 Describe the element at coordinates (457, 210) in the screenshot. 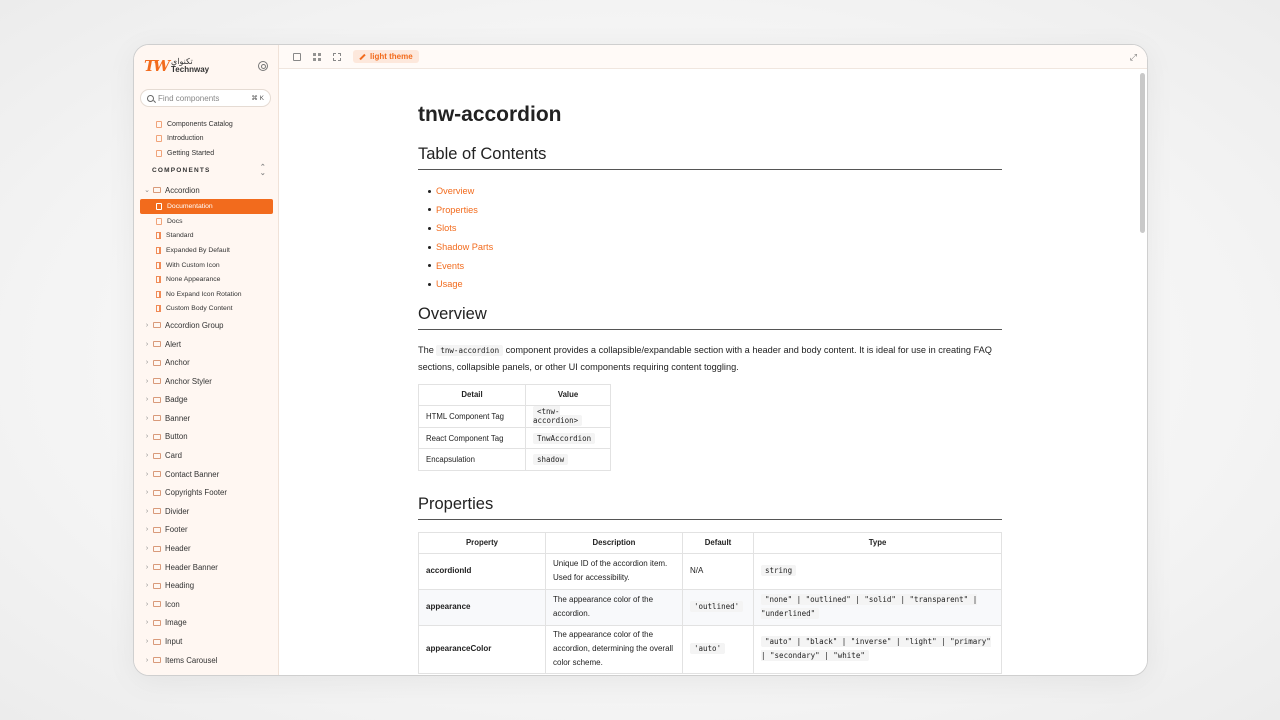

I see `toc-link-properties: Properties` at that location.